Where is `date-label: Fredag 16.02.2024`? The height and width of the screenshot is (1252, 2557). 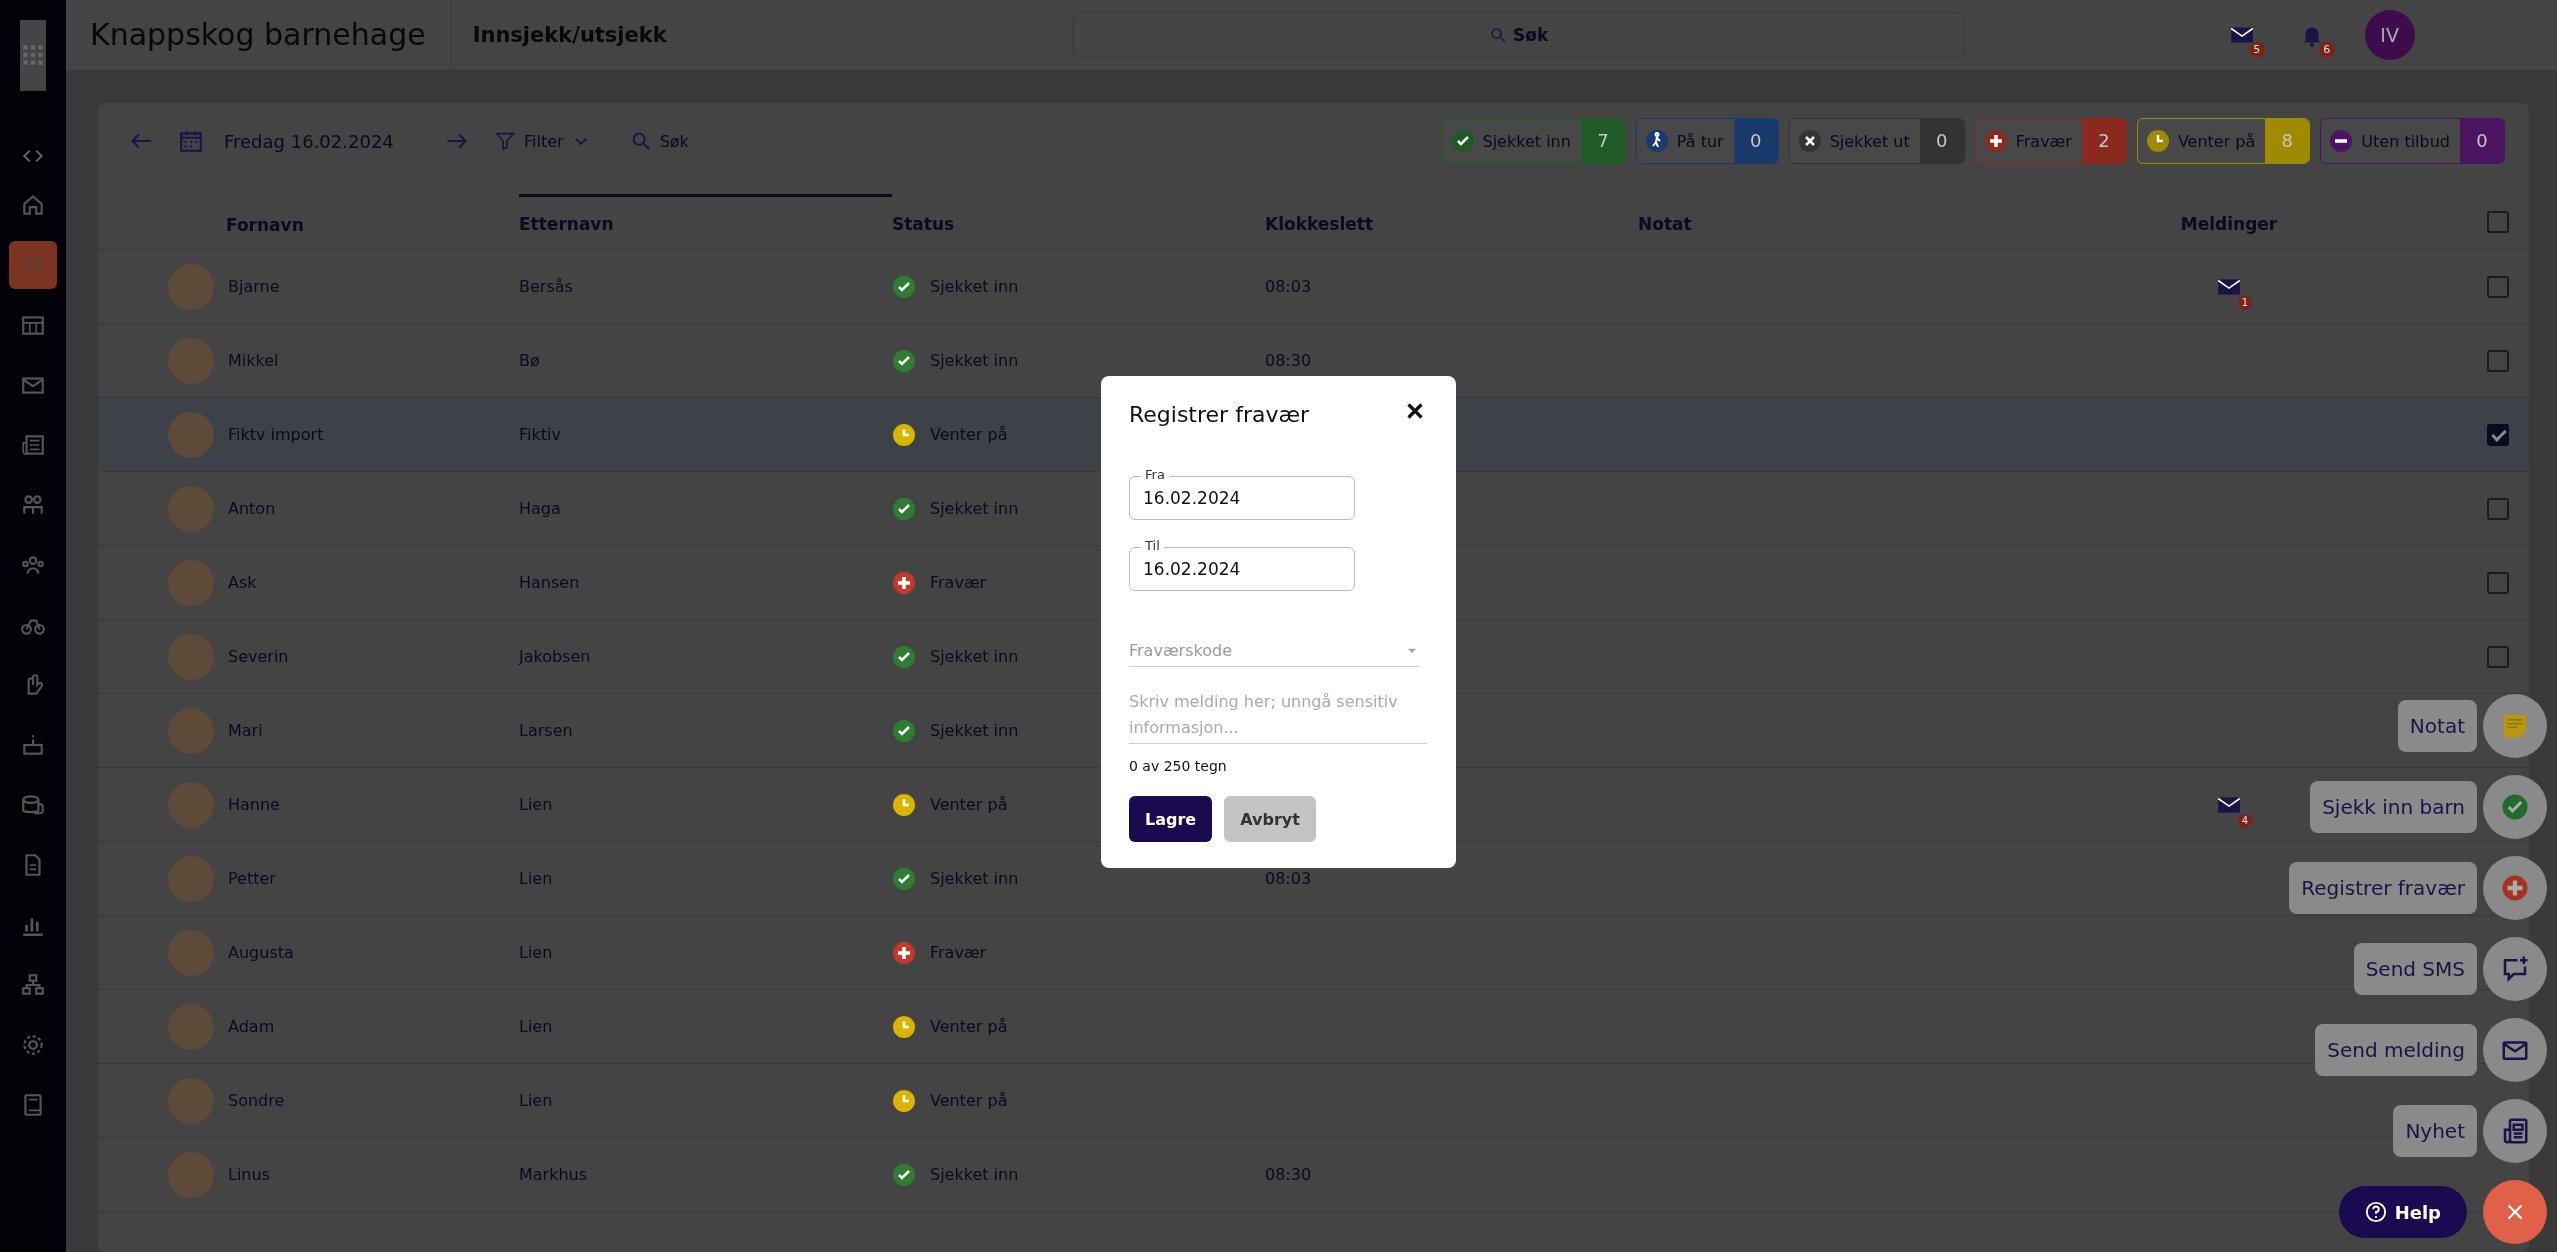 date-label: Fredag 16.02.2024 is located at coordinates (309, 141).